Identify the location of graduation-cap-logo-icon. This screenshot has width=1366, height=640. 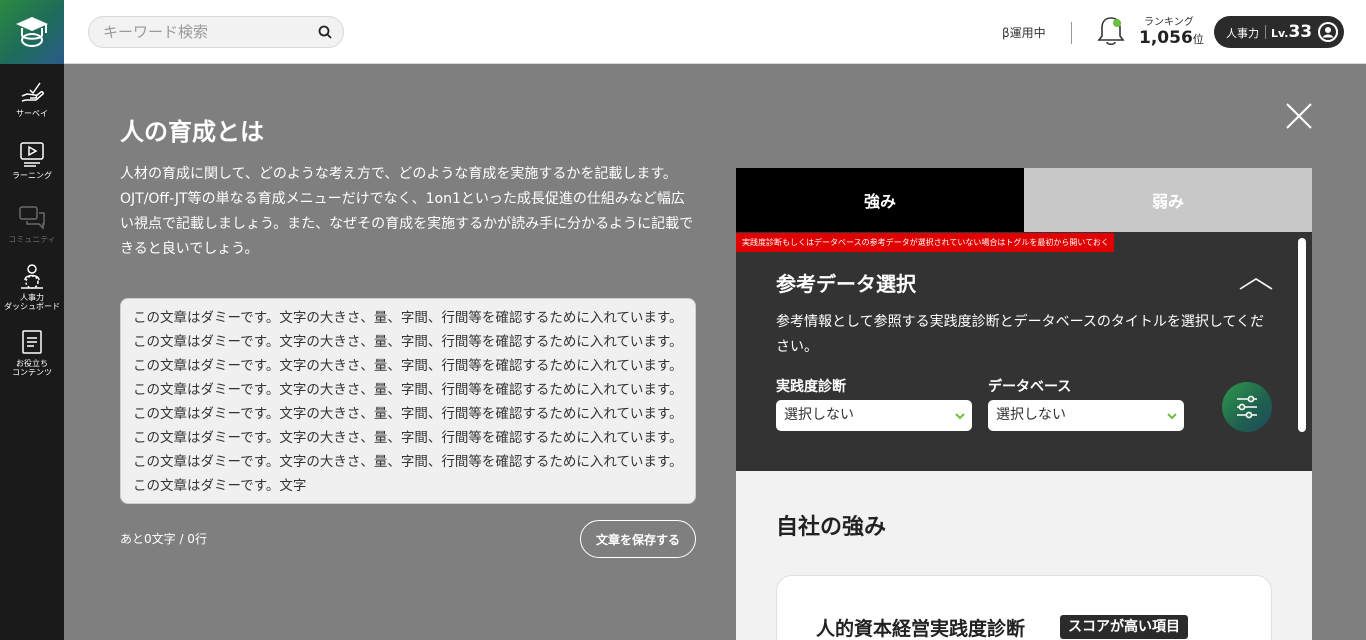
(32, 32).